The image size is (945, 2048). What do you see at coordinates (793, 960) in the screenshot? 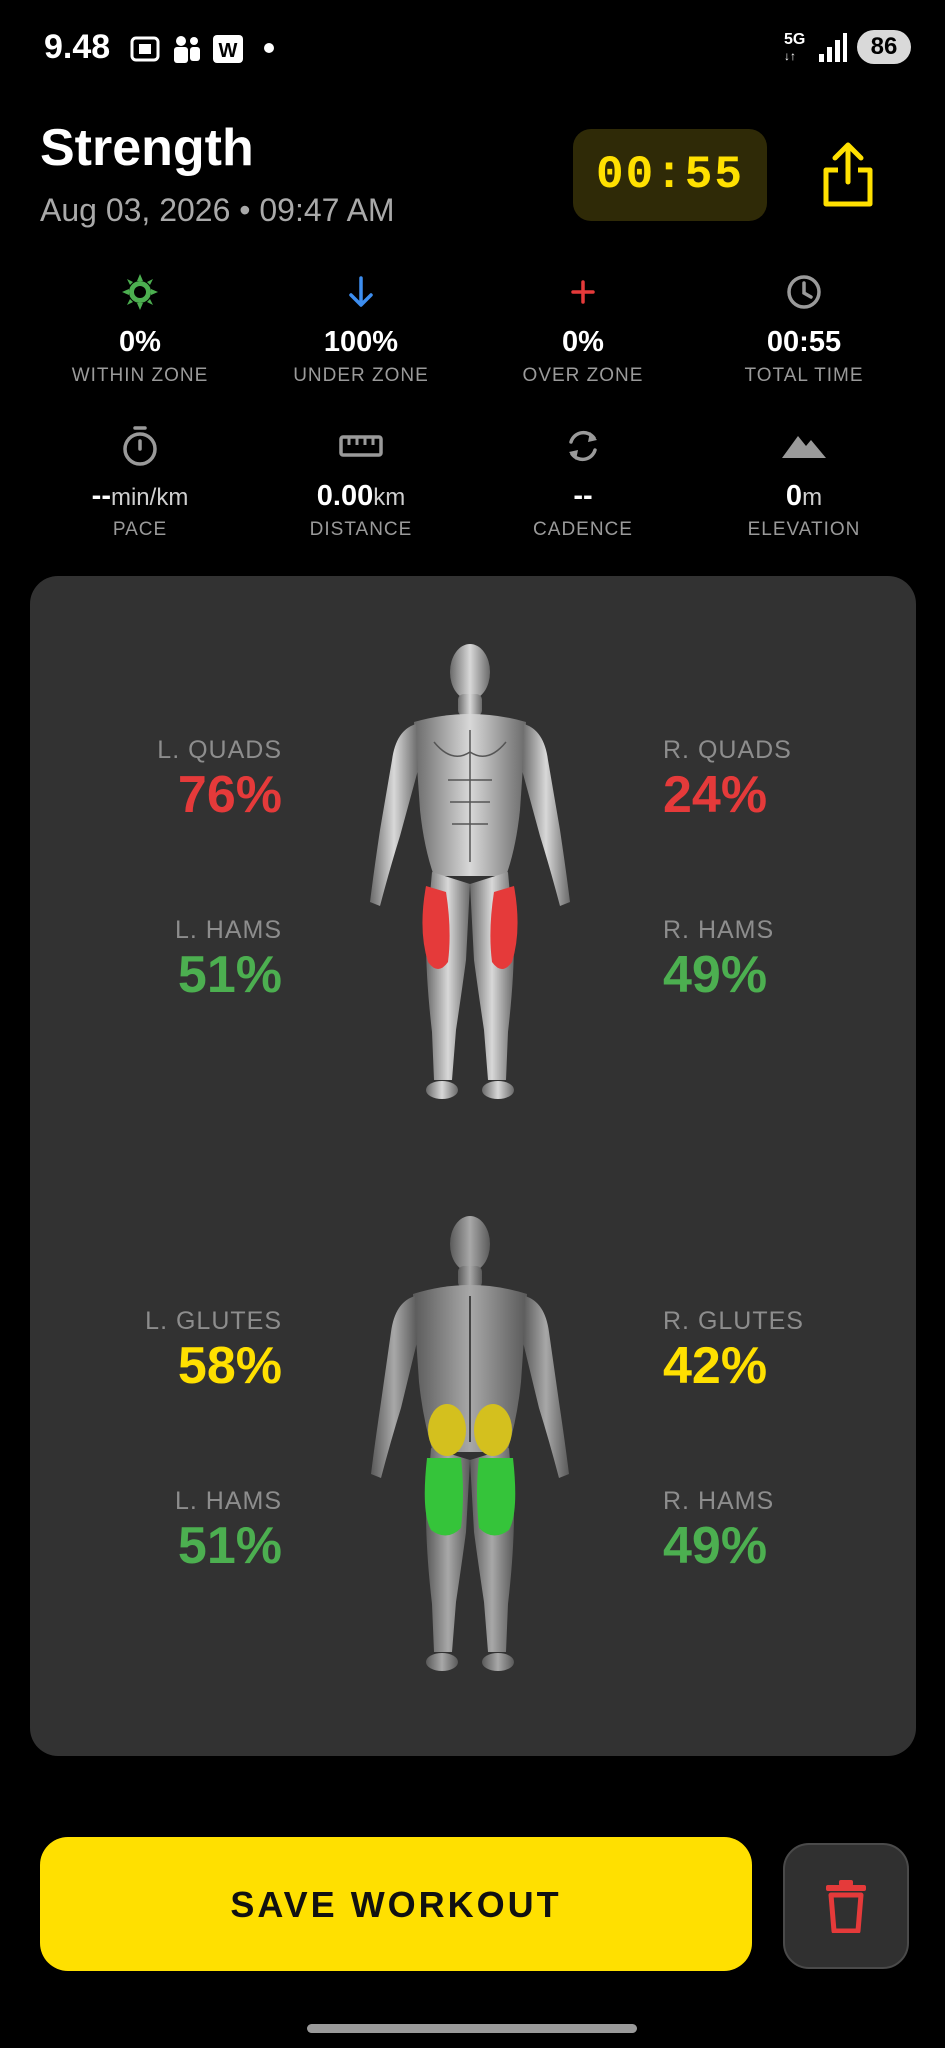
I see `r-hams-front-stat: R. HAMS 49%` at bounding box center [793, 960].